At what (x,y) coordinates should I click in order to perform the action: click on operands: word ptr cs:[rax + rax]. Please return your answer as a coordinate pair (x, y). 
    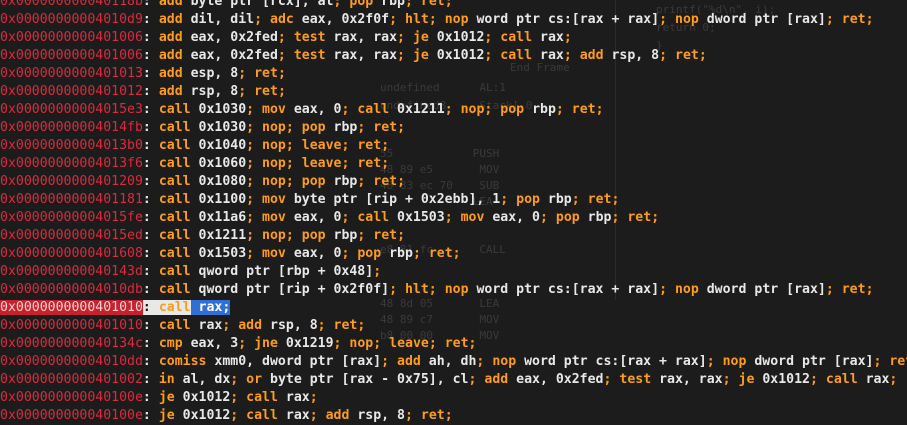
    Looking at the image, I should click on (564, 289).